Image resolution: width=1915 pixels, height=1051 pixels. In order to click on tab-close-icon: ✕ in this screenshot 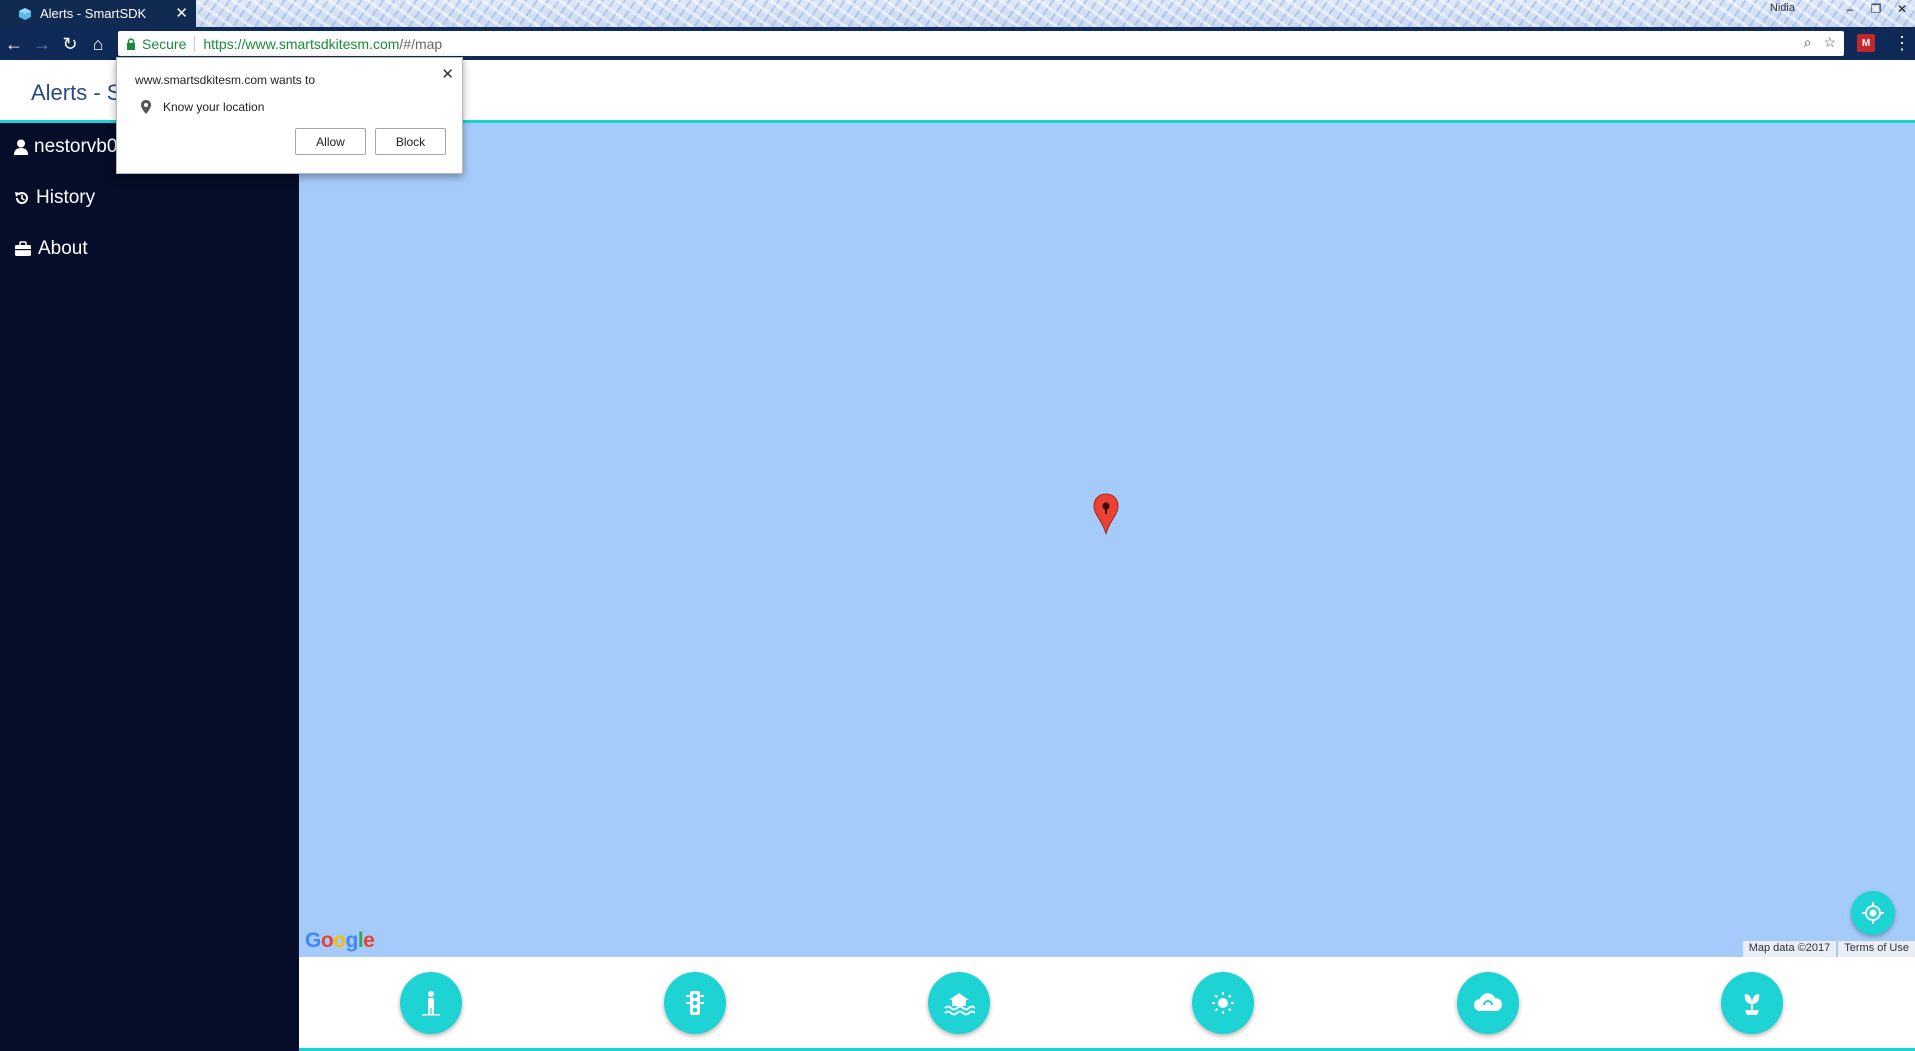, I will do `click(181, 13)`.